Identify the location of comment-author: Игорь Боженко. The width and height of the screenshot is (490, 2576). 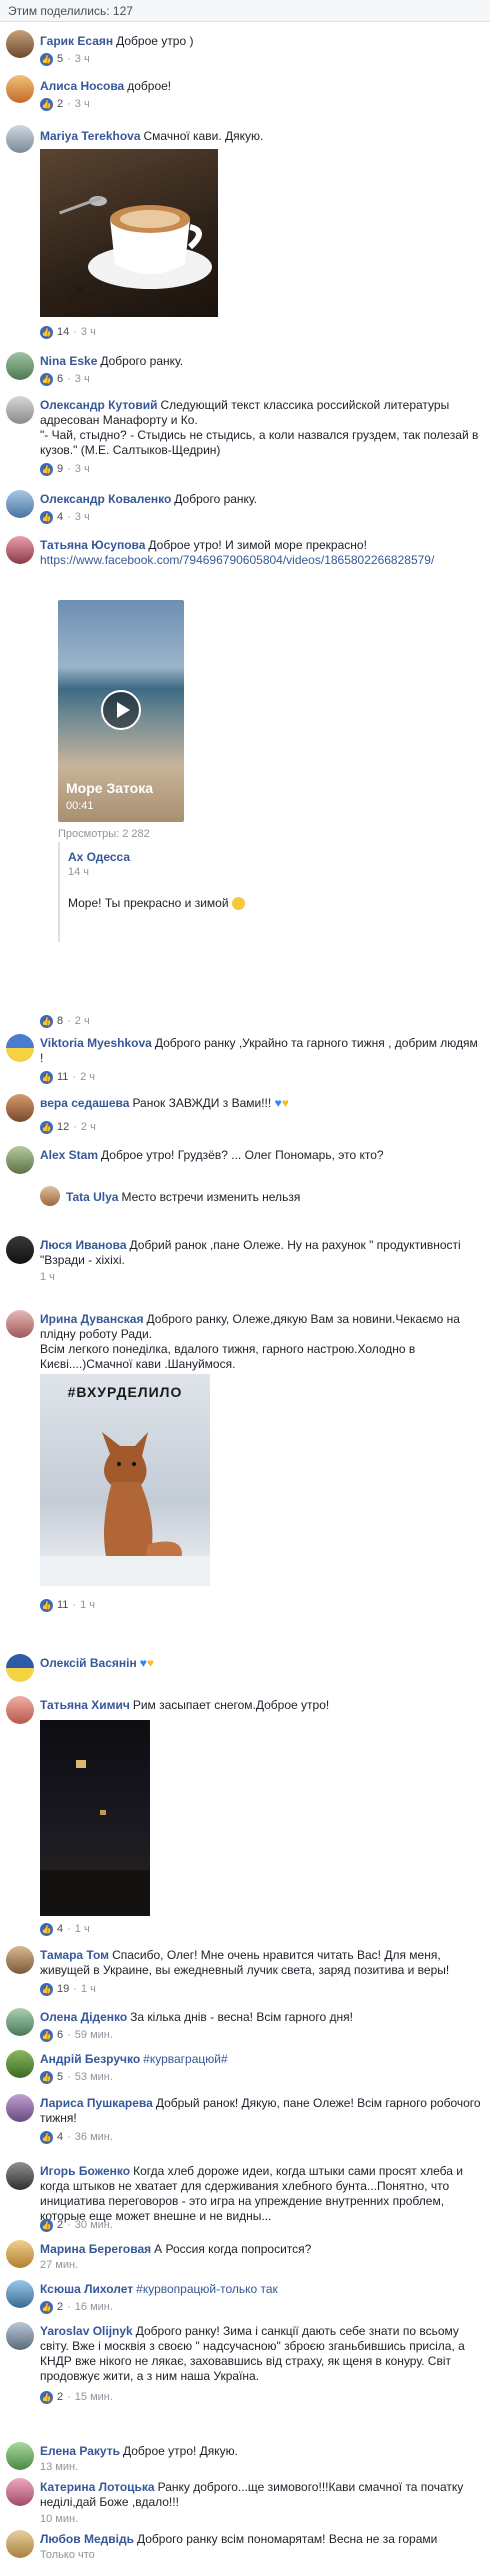
(85, 2171).